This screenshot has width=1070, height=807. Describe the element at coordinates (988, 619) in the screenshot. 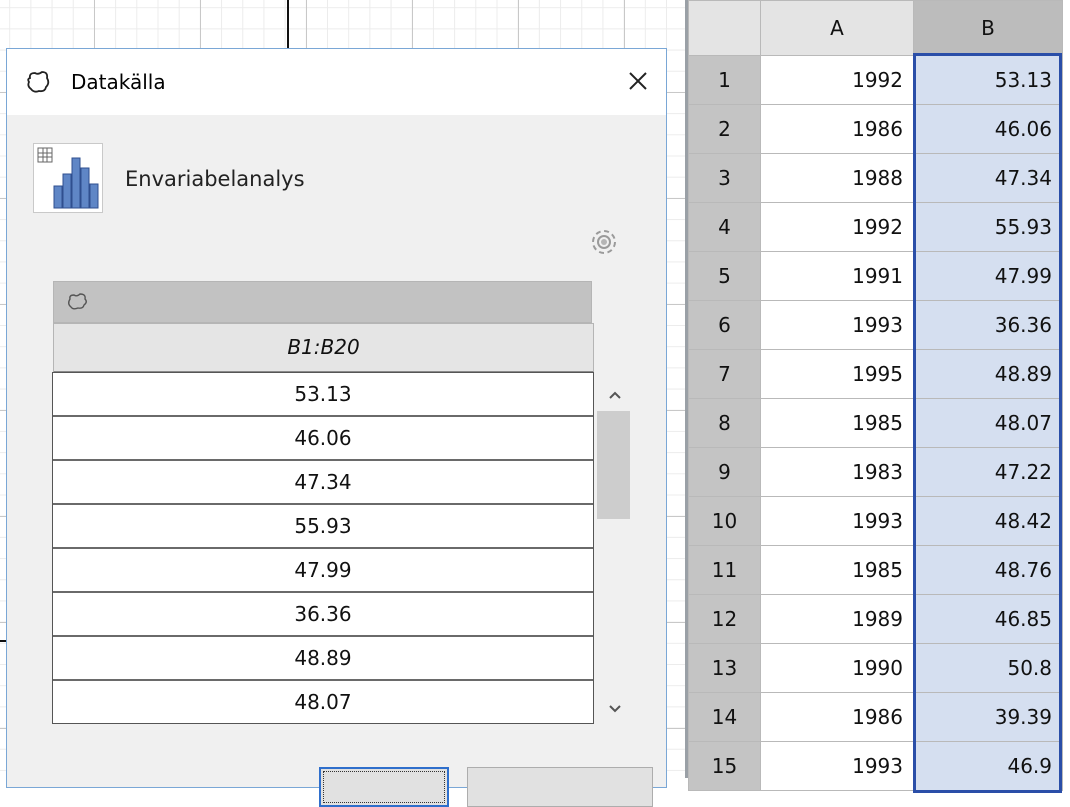

I see `cell-b: 46.85` at that location.